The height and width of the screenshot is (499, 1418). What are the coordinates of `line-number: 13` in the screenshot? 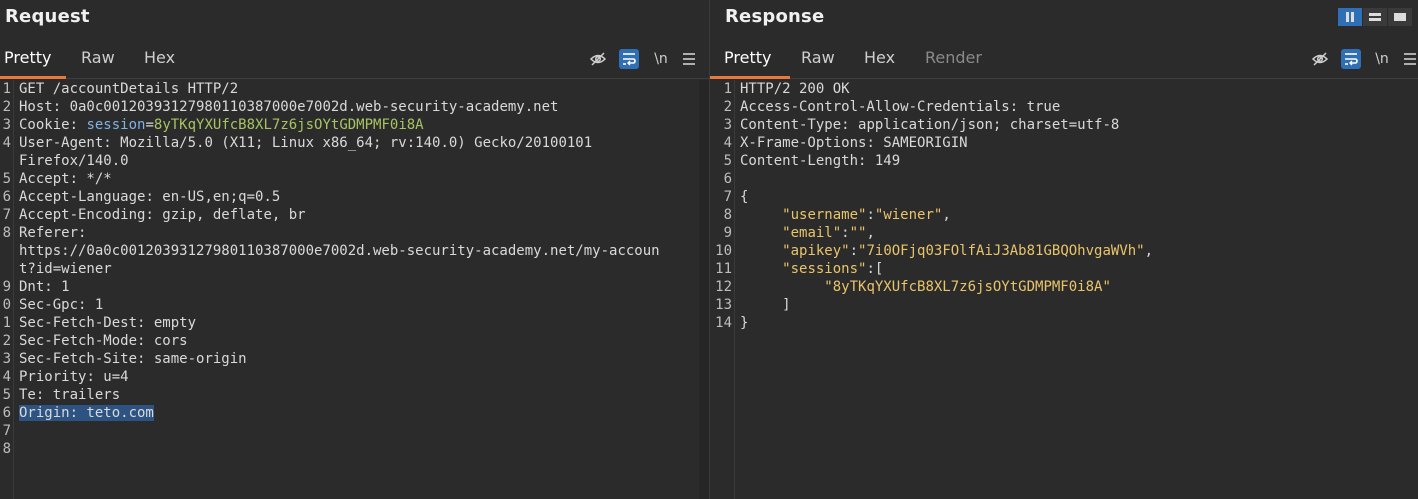 It's located at (723, 305).